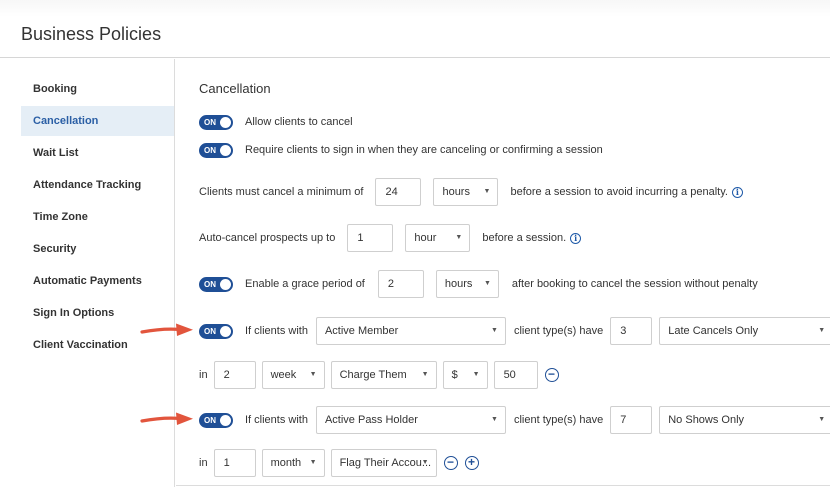  Describe the element at coordinates (371, 420) in the screenshot. I see `select-value: Active Pass Holder` at that location.